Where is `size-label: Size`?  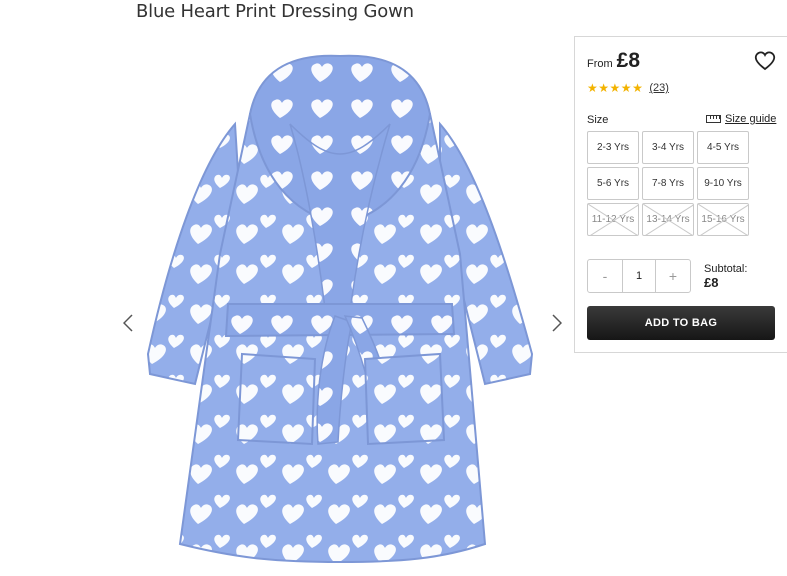
size-label: Size is located at coordinates (598, 120).